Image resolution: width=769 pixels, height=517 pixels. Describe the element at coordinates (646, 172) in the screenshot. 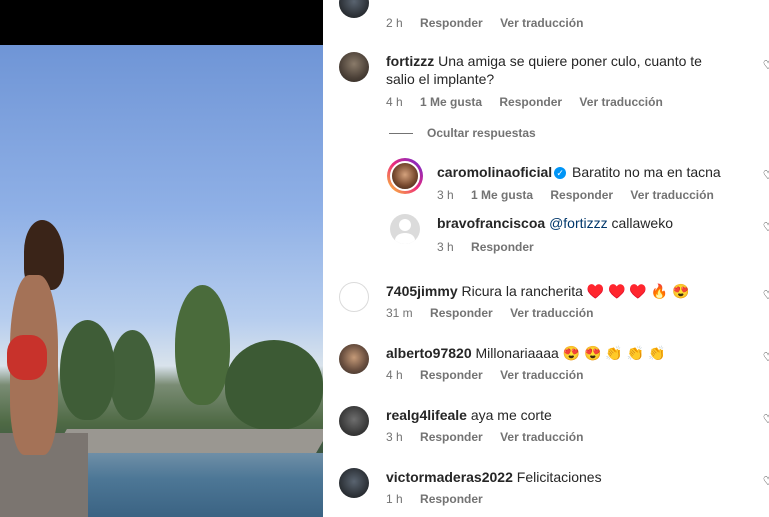

I see `reply-body: Baratito no ma en tacna` at that location.